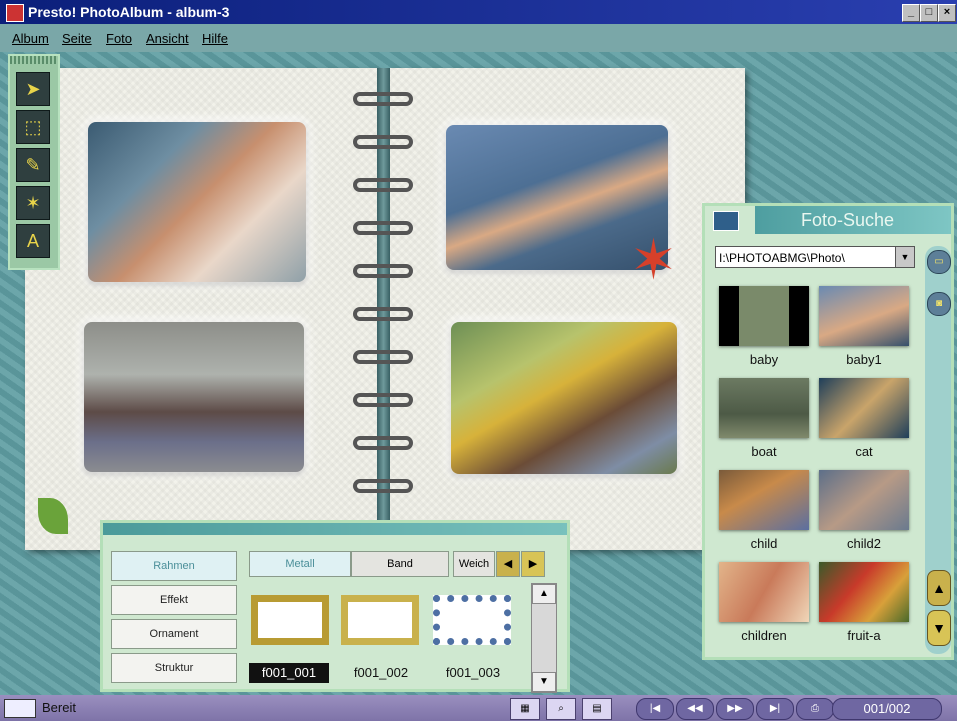 The width and height of the screenshot is (957, 721). What do you see at coordinates (194, 397) in the screenshot?
I see `album-photo-street-musicians` at bounding box center [194, 397].